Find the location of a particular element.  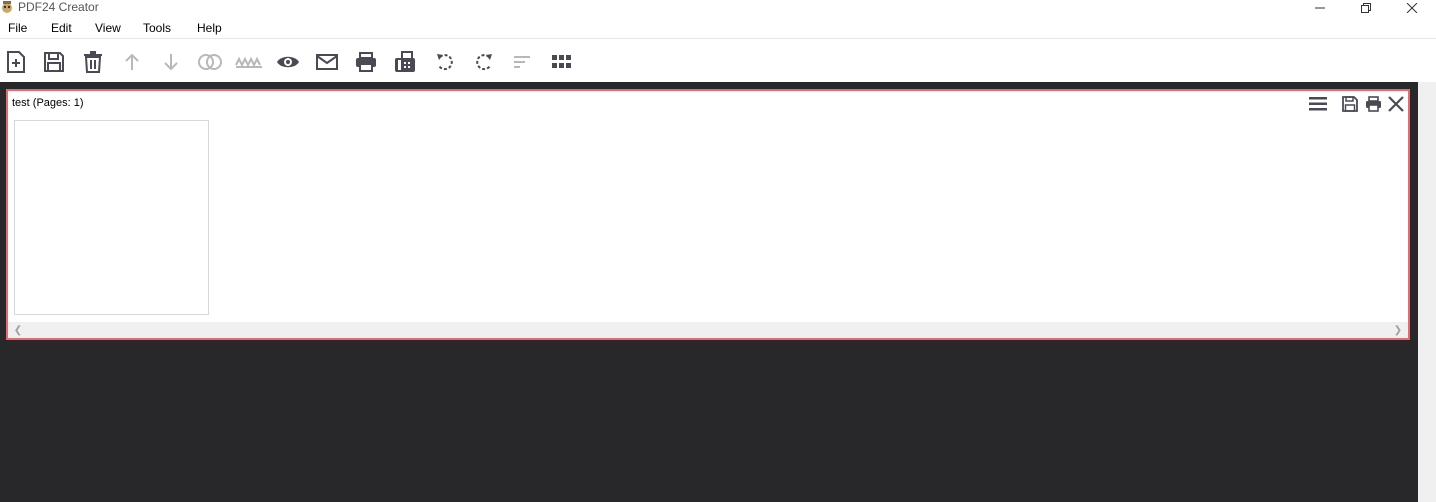

save-button is located at coordinates (54, 62).